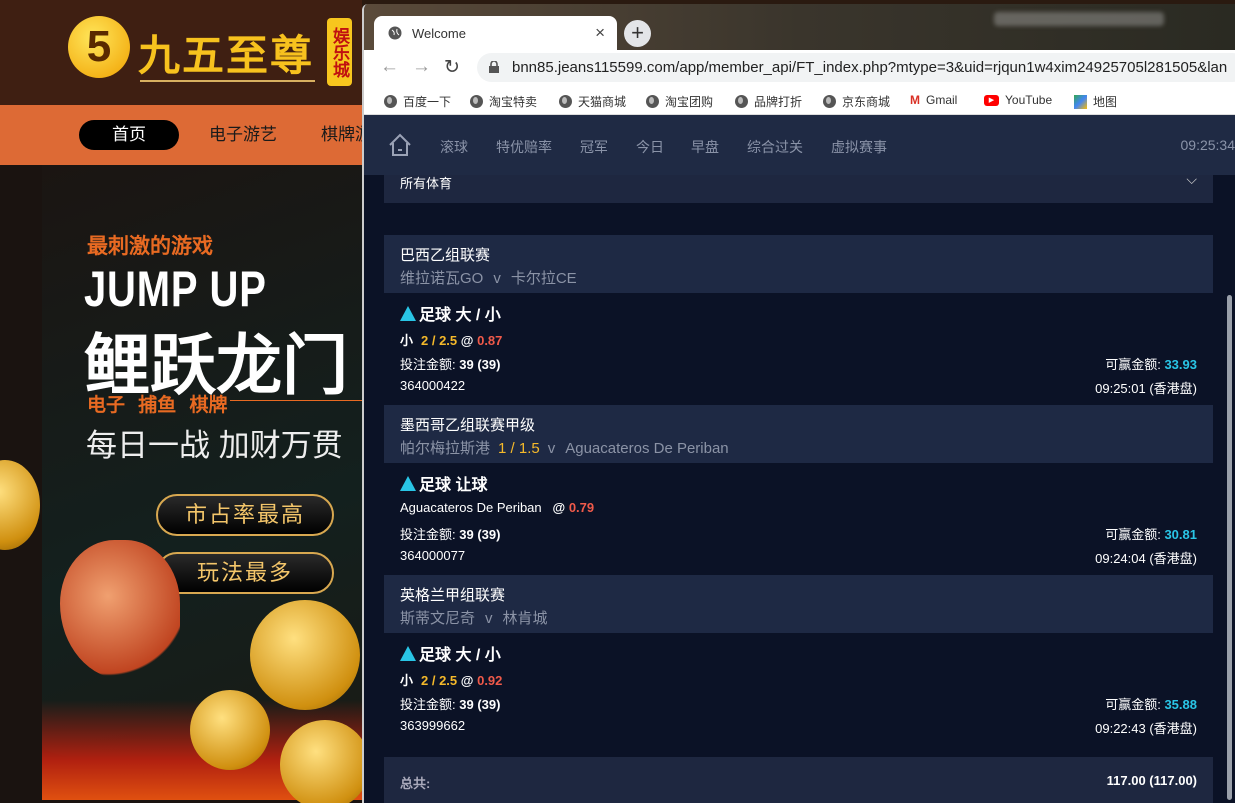  Describe the element at coordinates (433, 725) in the screenshot. I see `ticket-id: 363999662` at that location.